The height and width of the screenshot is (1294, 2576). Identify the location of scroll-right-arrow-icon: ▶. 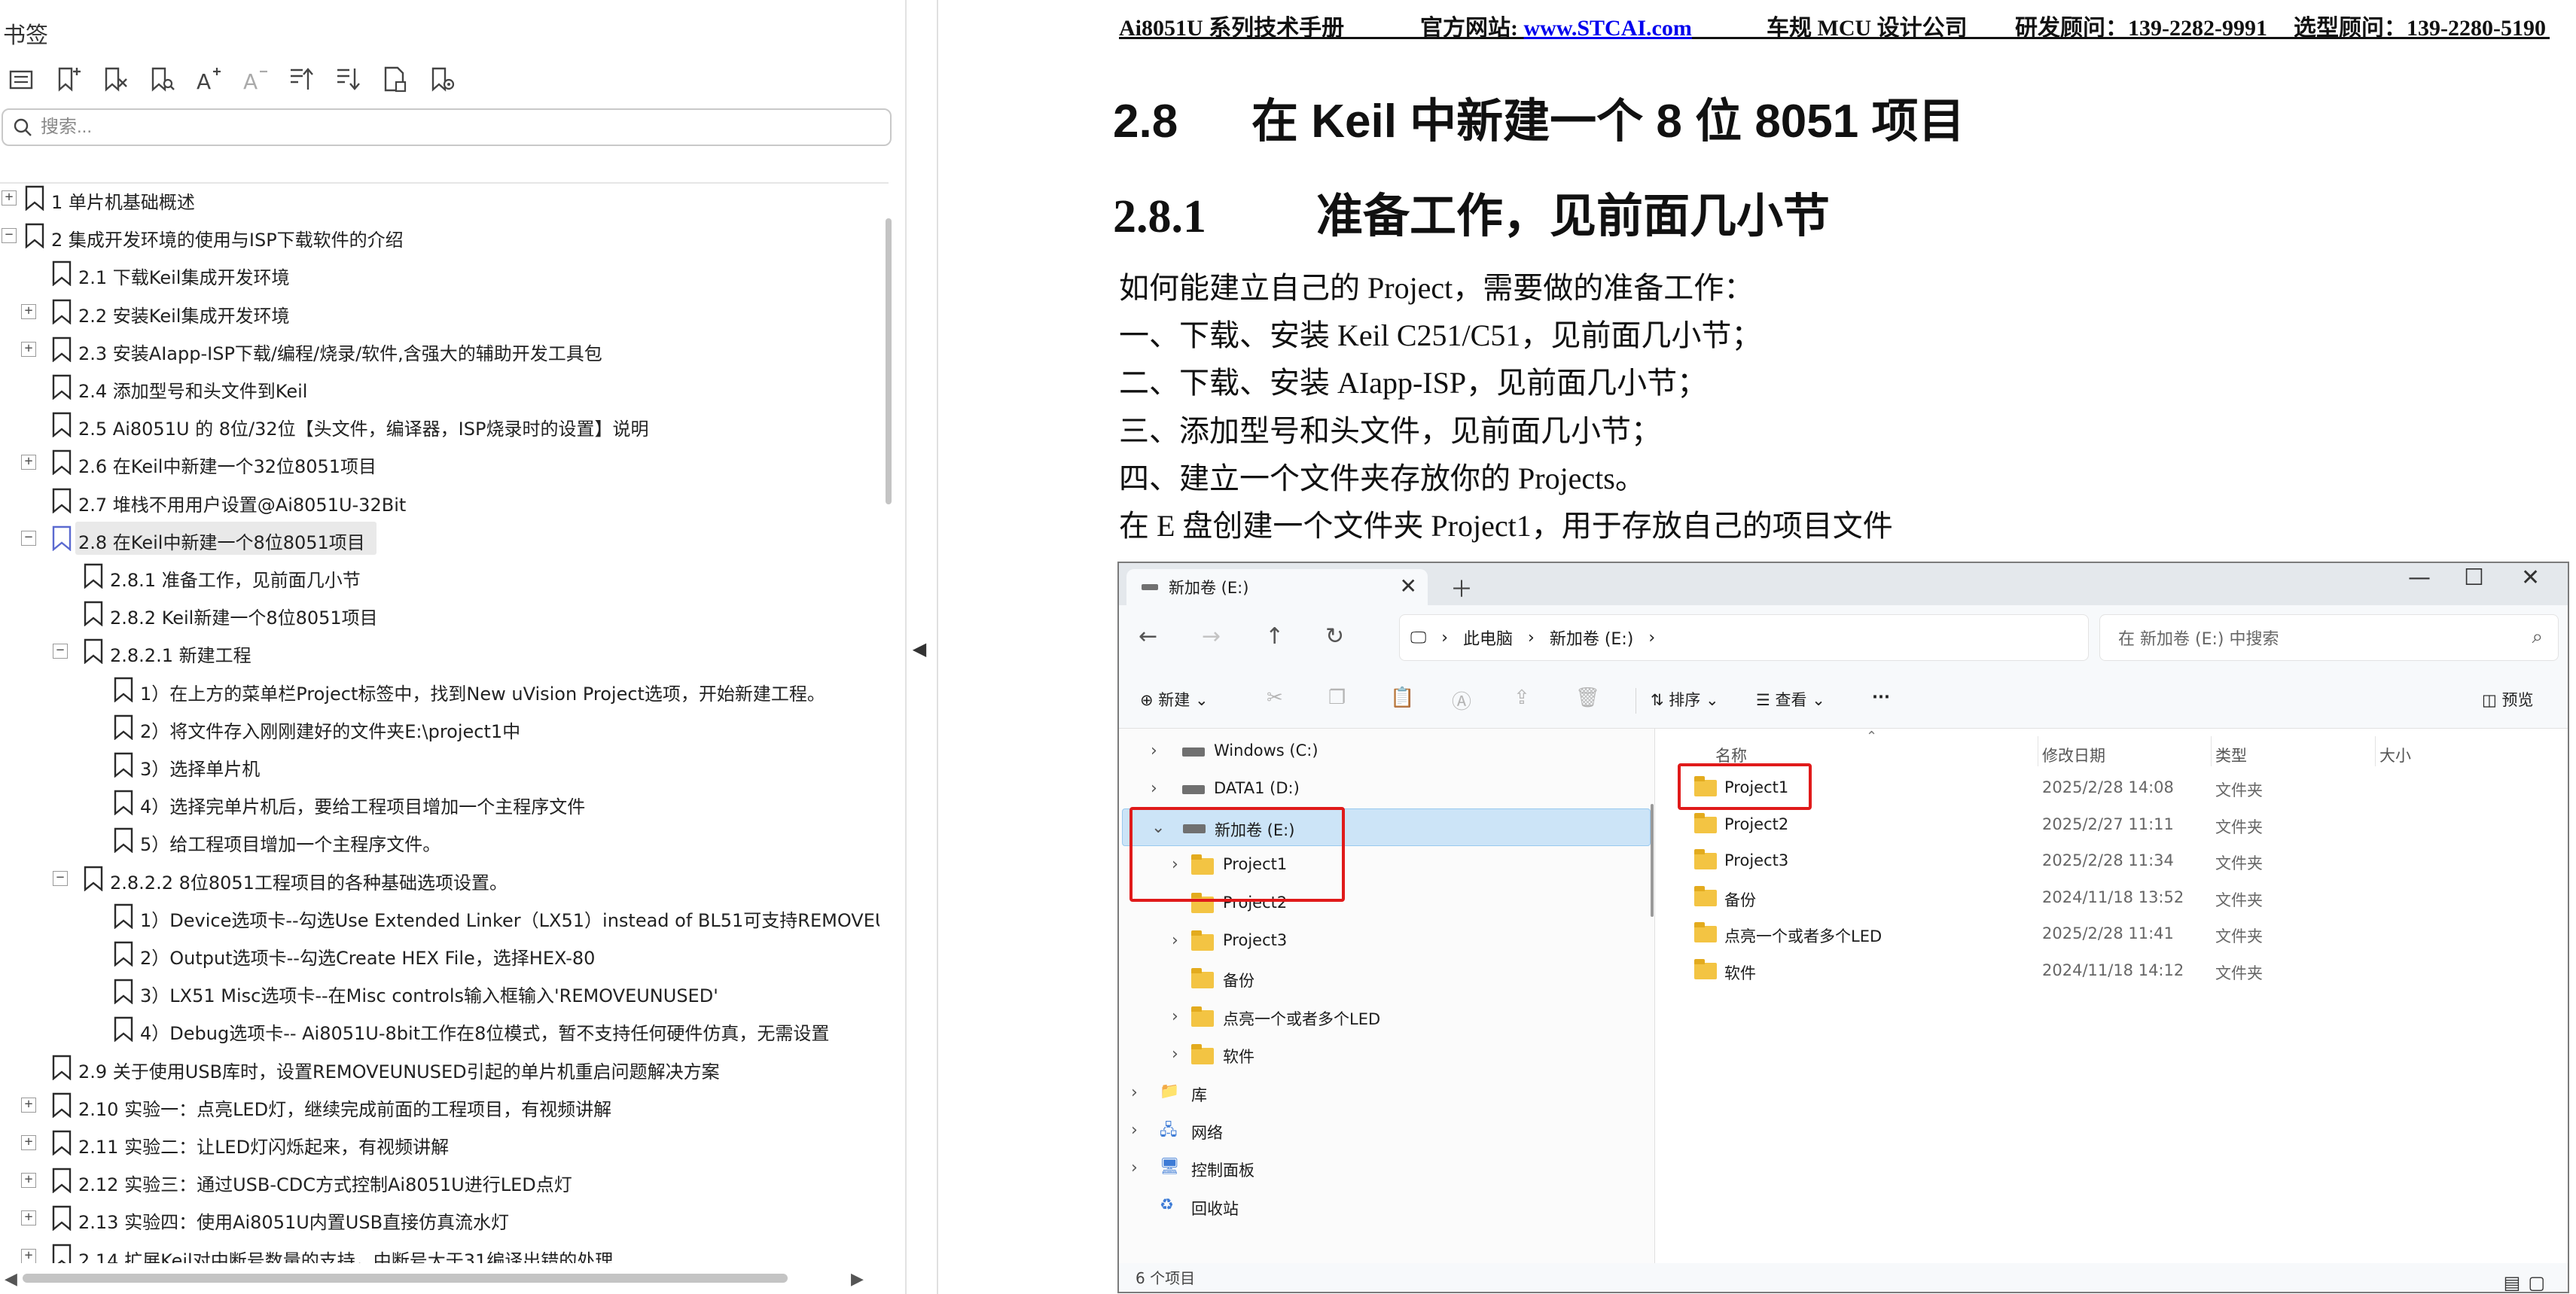
(857, 1279).